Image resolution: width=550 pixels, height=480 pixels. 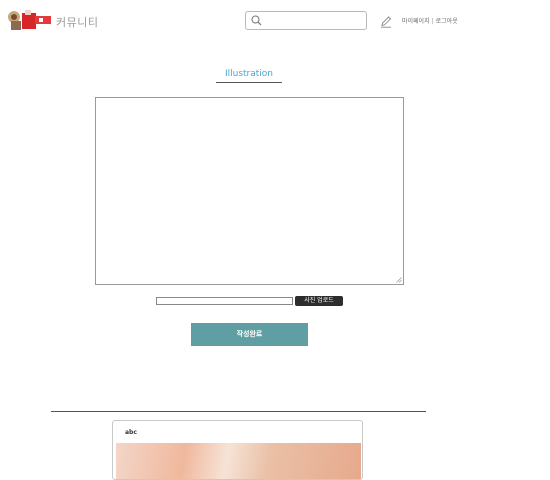 I want to click on tab-underline, so click(x=249, y=82).